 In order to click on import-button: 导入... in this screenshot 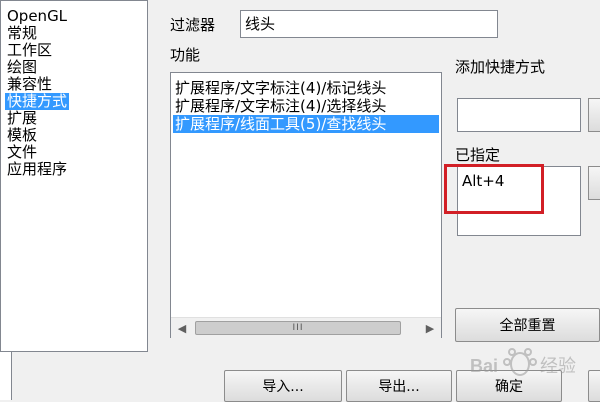, I will do `click(283, 386)`.